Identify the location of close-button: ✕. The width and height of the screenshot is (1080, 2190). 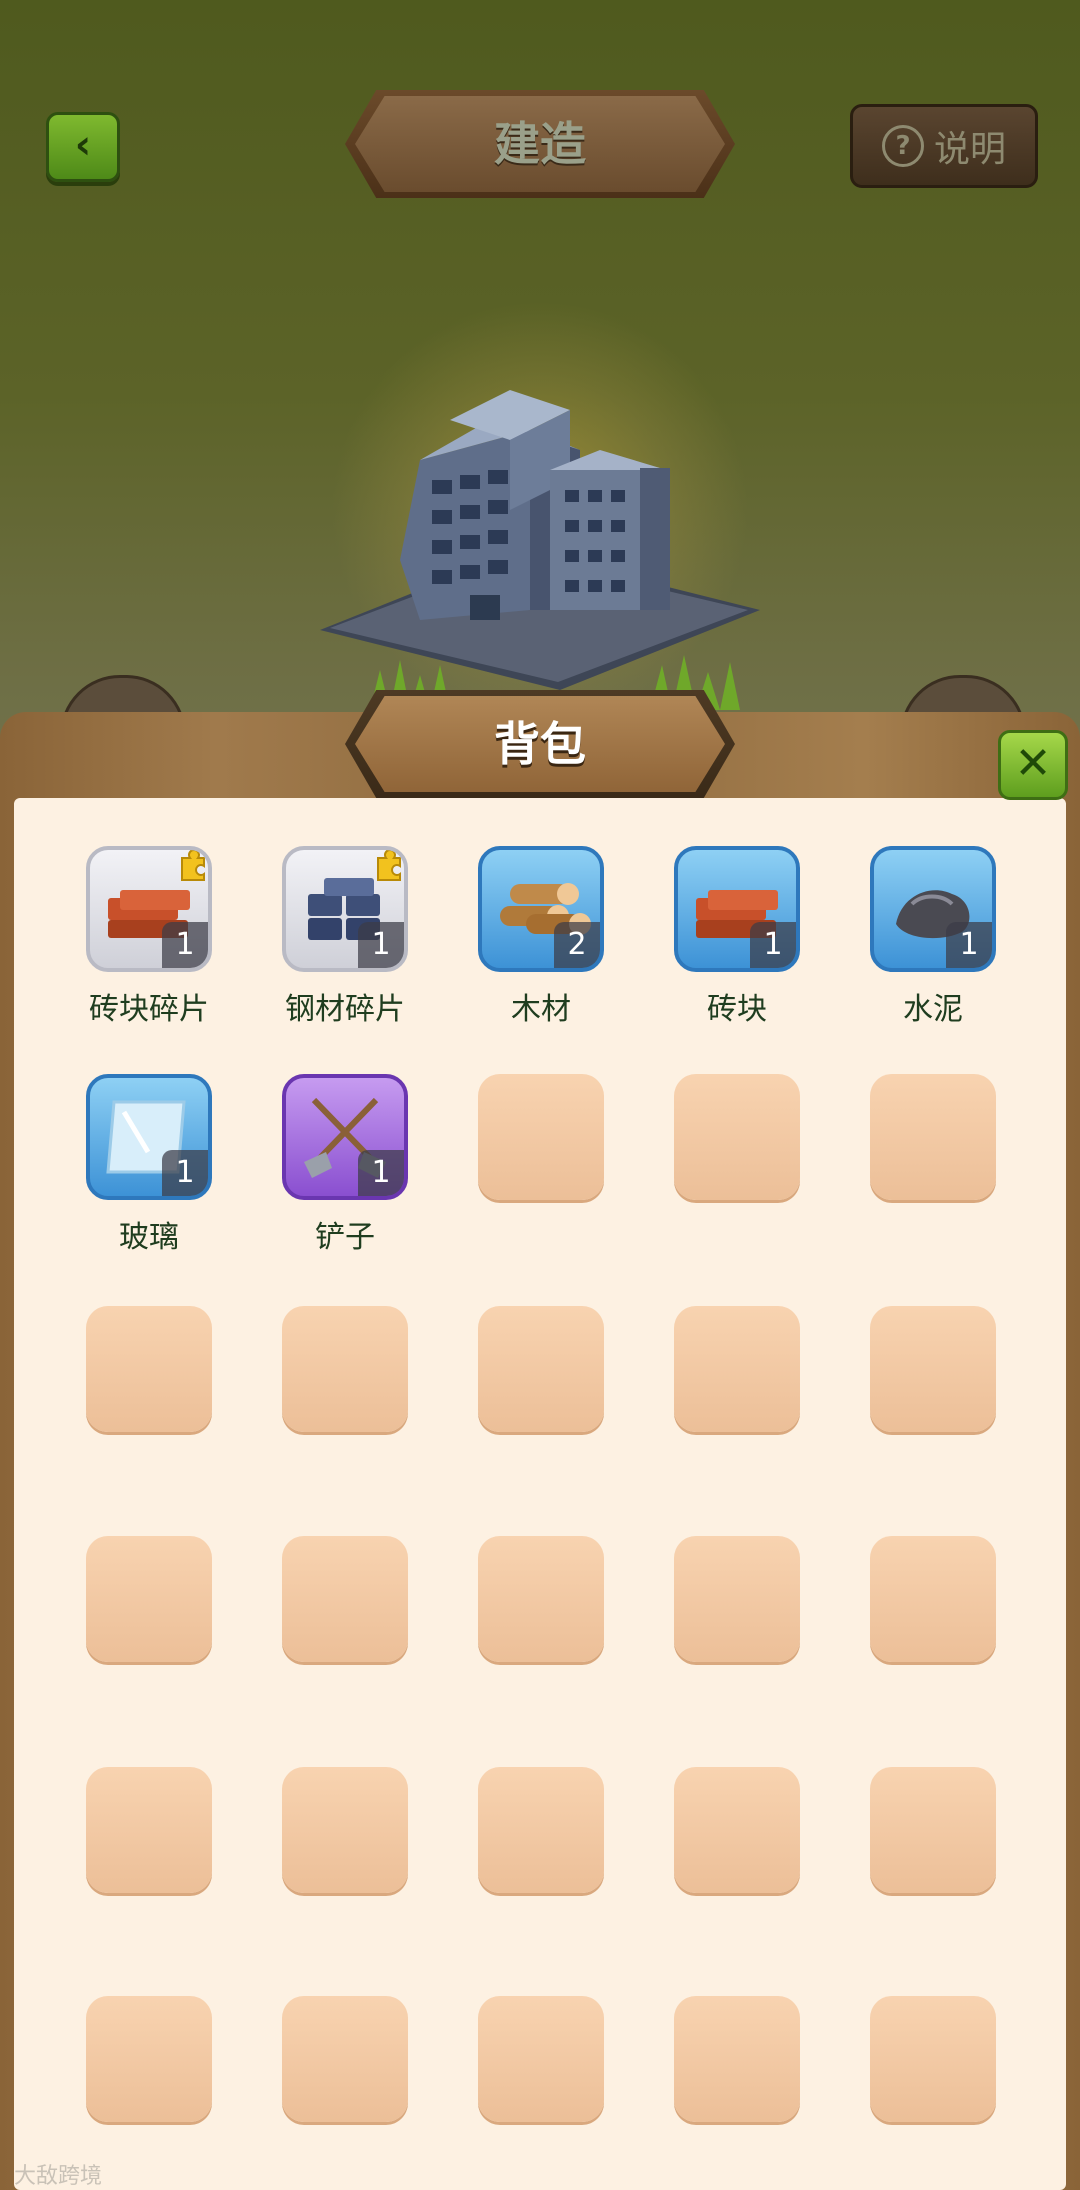
(1033, 765).